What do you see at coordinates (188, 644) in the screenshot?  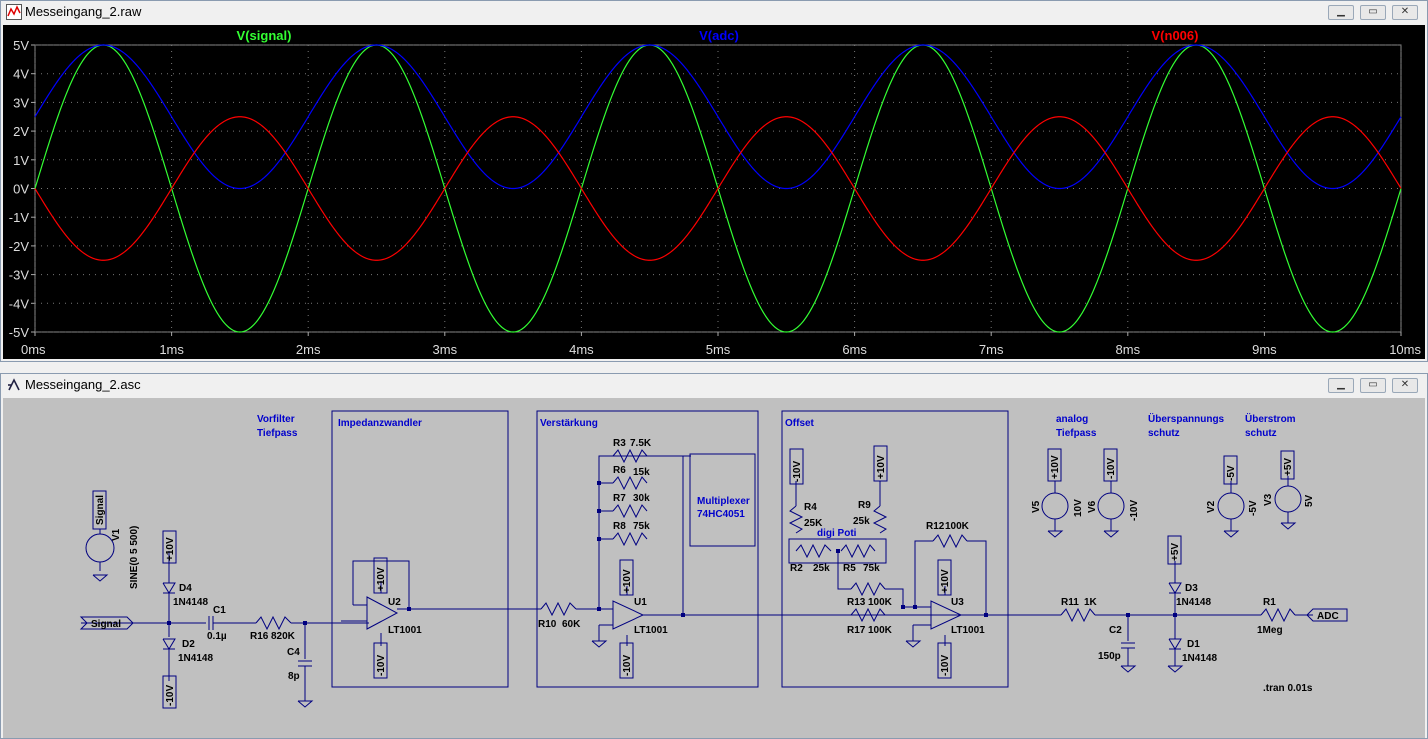 I see `d2-label: D2` at bounding box center [188, 644].